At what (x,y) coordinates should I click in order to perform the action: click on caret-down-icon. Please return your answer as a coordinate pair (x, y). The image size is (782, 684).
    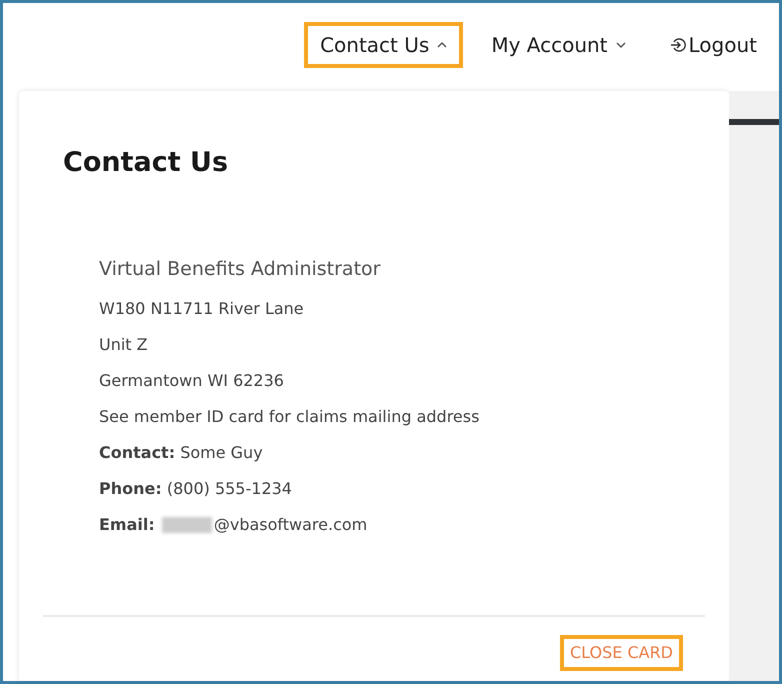
    Looking at the image, I should click on (621, 45).